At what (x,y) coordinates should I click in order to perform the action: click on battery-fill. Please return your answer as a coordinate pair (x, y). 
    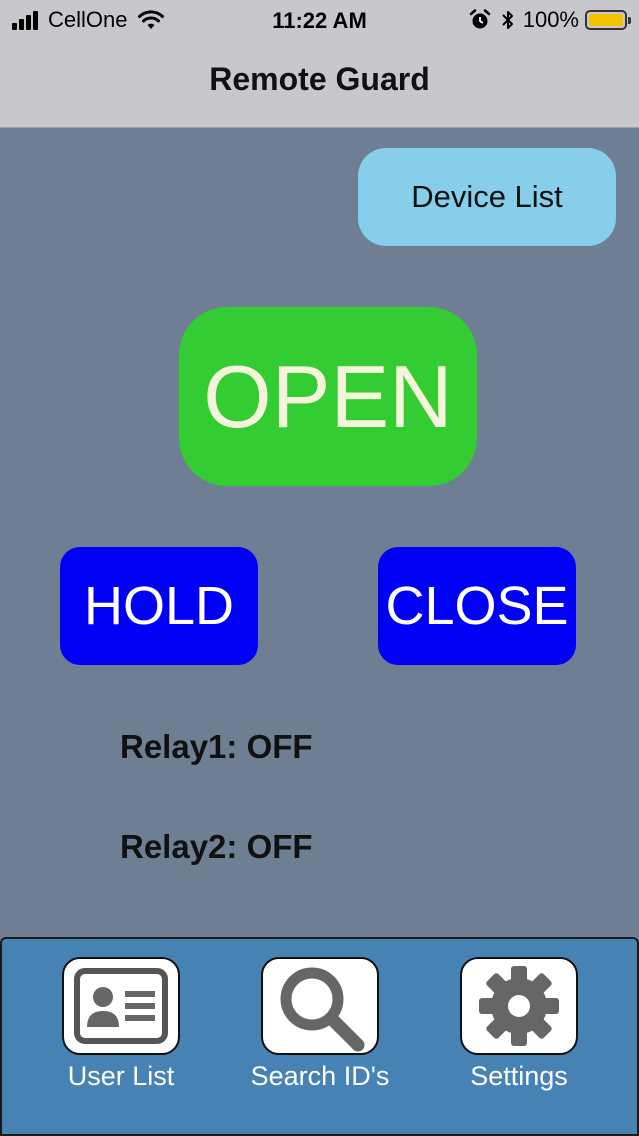
    Looking at the image, I should click on (606, 20).